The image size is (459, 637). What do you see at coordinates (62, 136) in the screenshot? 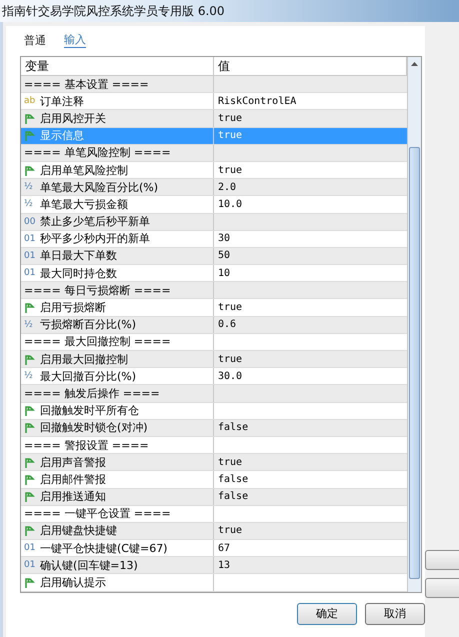
I see `parameter-name: 显示信息` at bounding box center [62, 136].